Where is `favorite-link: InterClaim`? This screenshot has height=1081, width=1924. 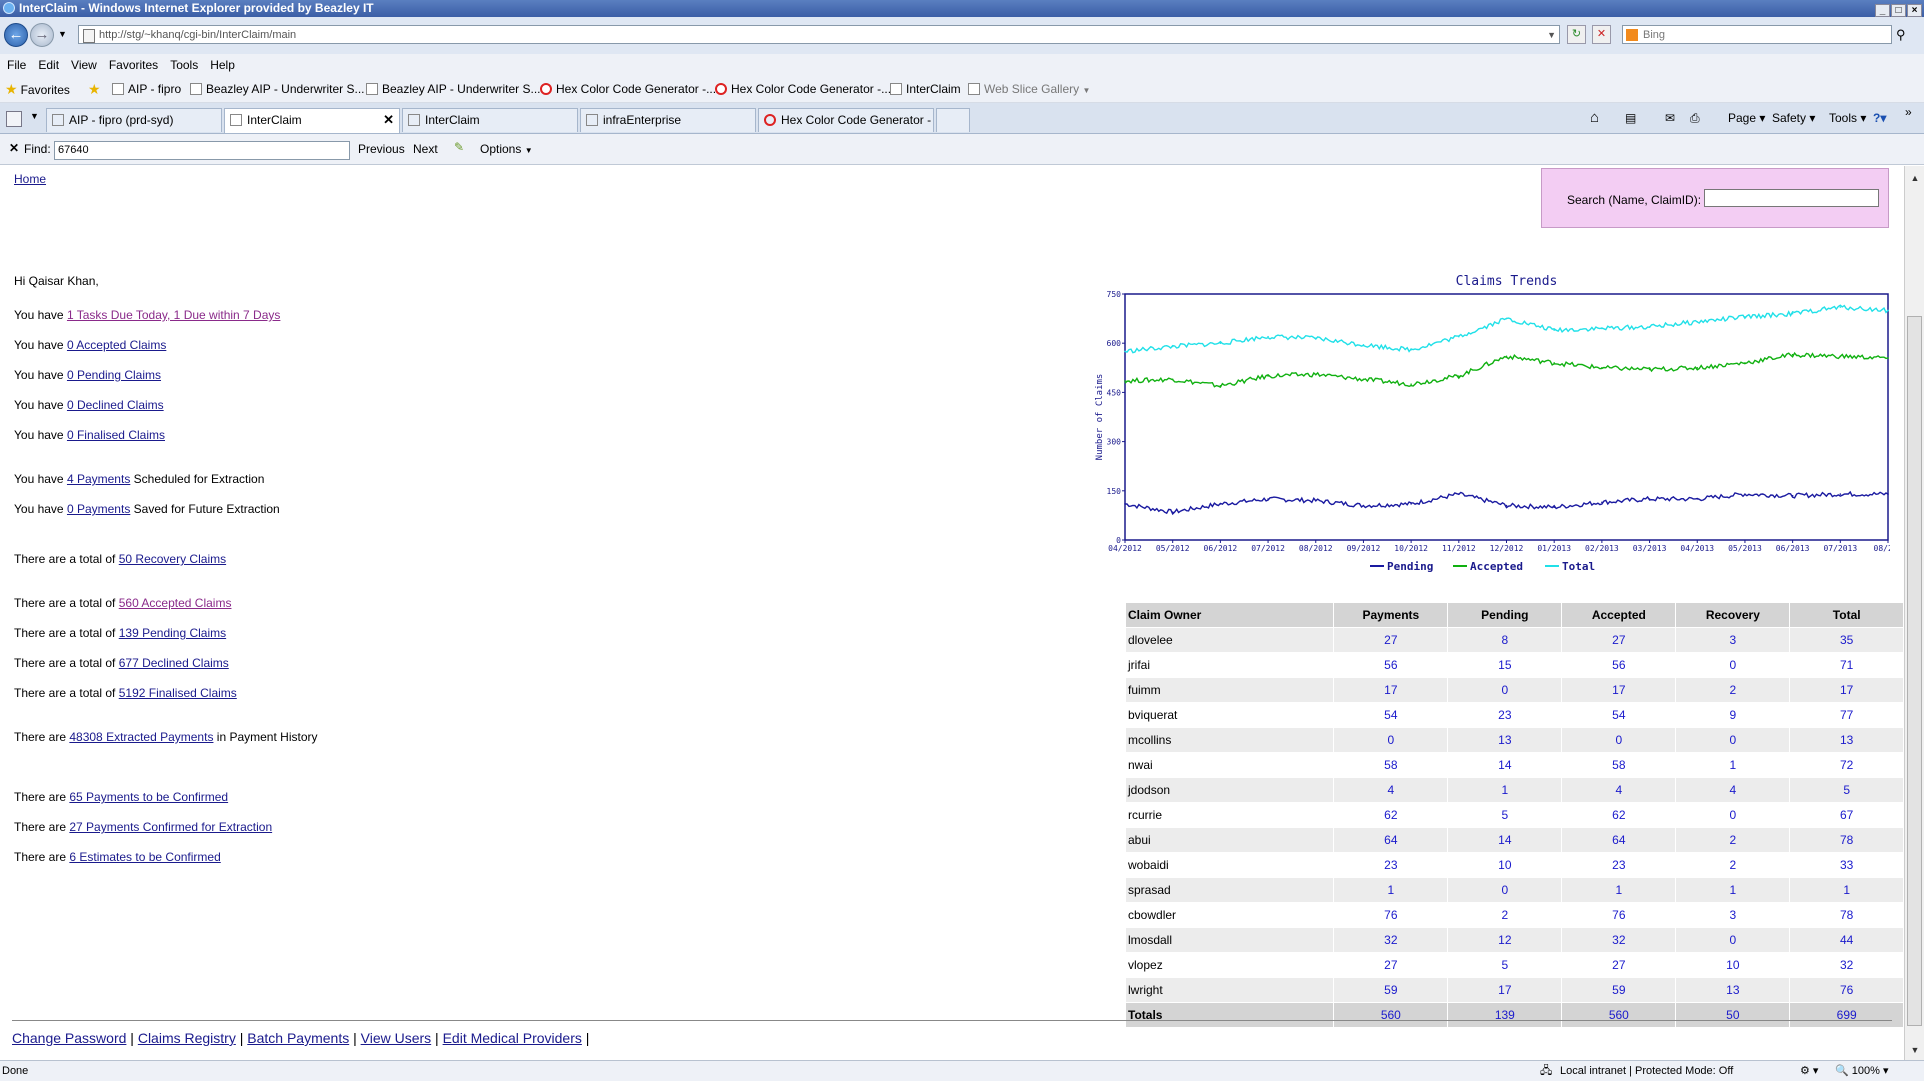
favorite-link: InterClaim is located at coordinates (925, 89).